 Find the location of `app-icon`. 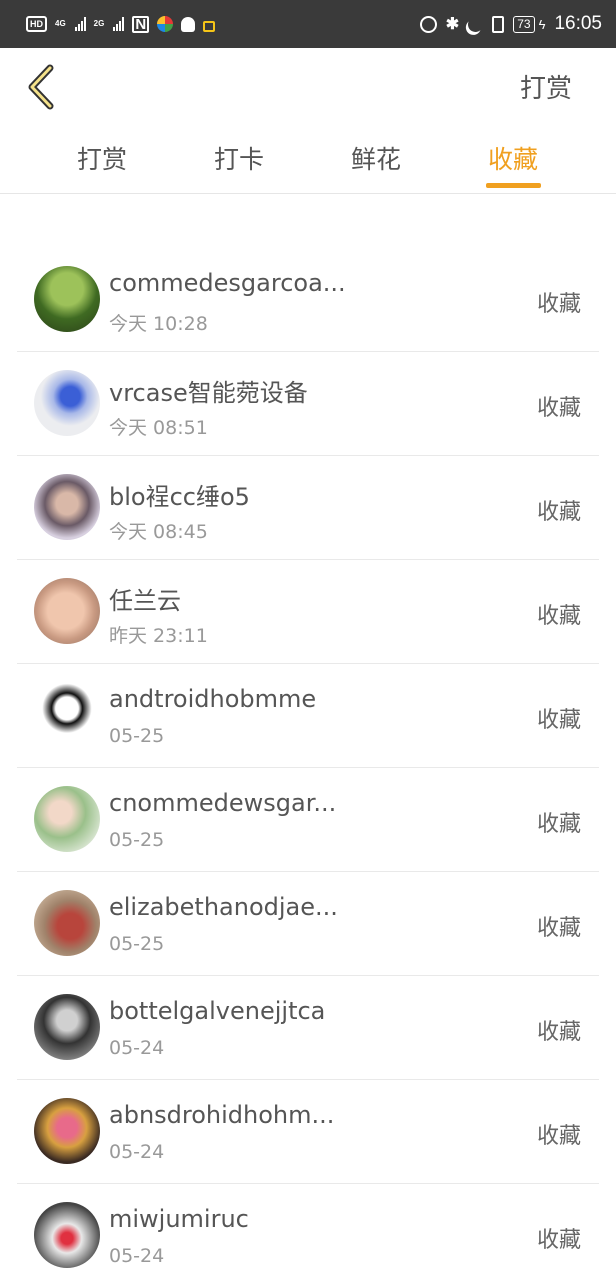

app-icon is located at coordinates (165, 24).